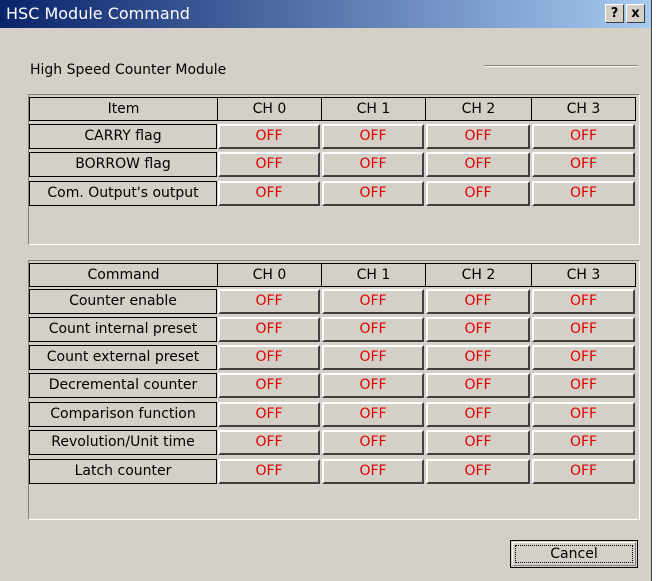 Image resolution: width=658 pixels, height=581 pixels. What do you see at coordinates (123, 329) in the screenshot?
I see `command-row-label: Count internal preset` at bounding box center [123, 329].